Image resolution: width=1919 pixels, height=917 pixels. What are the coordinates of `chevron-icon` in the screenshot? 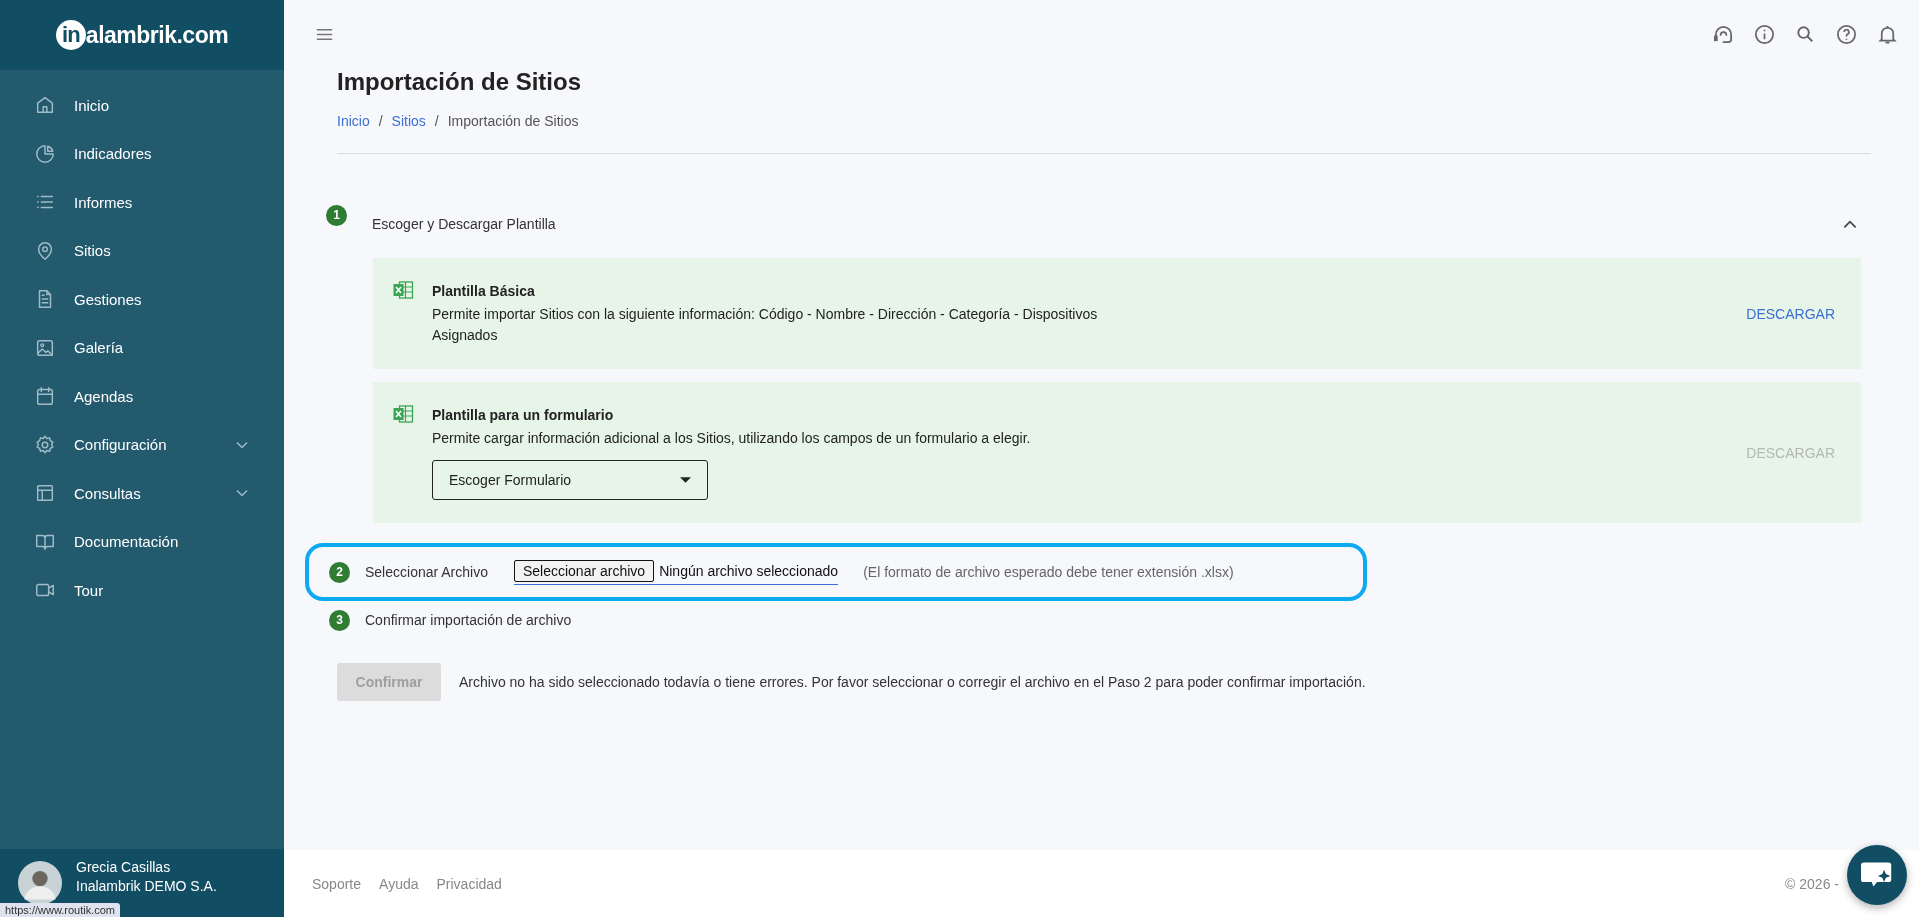 It's located at (1850, 224).